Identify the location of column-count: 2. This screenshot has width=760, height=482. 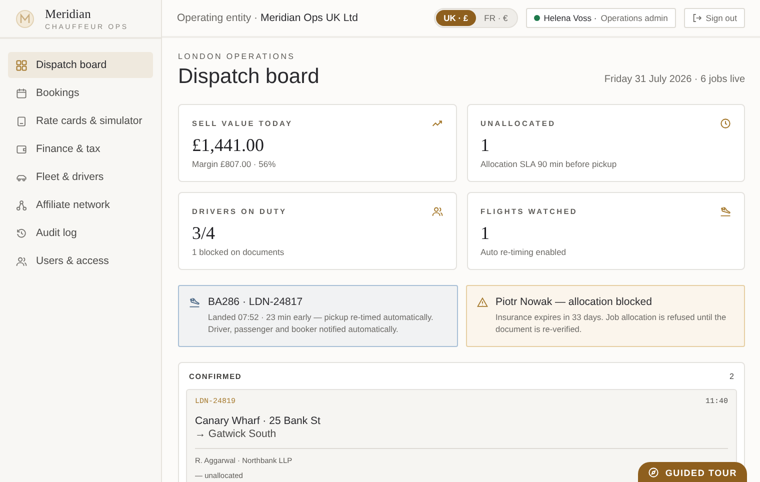
(732, 376).